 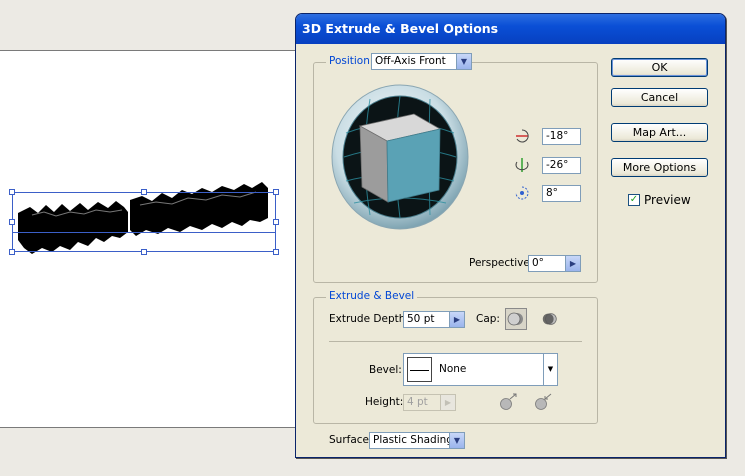 What do you see at coordinates (369, 319) in the screenshot?
I see `extrude-depth-label: Extrude Depth:` at bounding box center [369, 319].